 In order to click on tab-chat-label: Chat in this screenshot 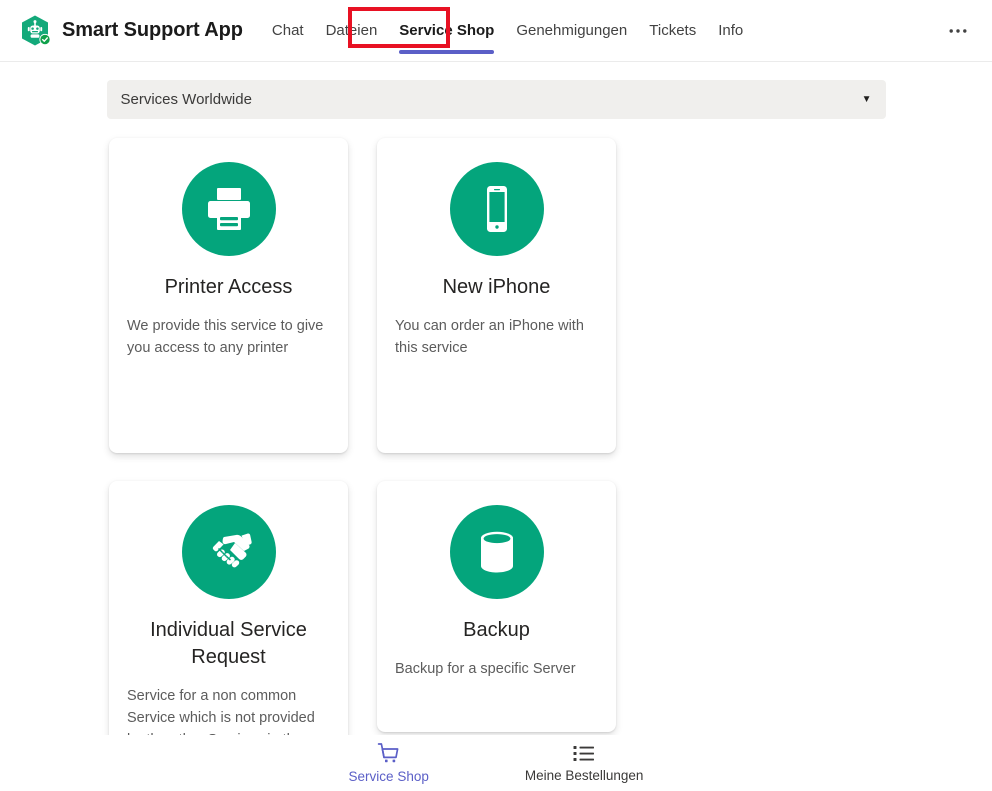, I will do `click(287, 30)`.